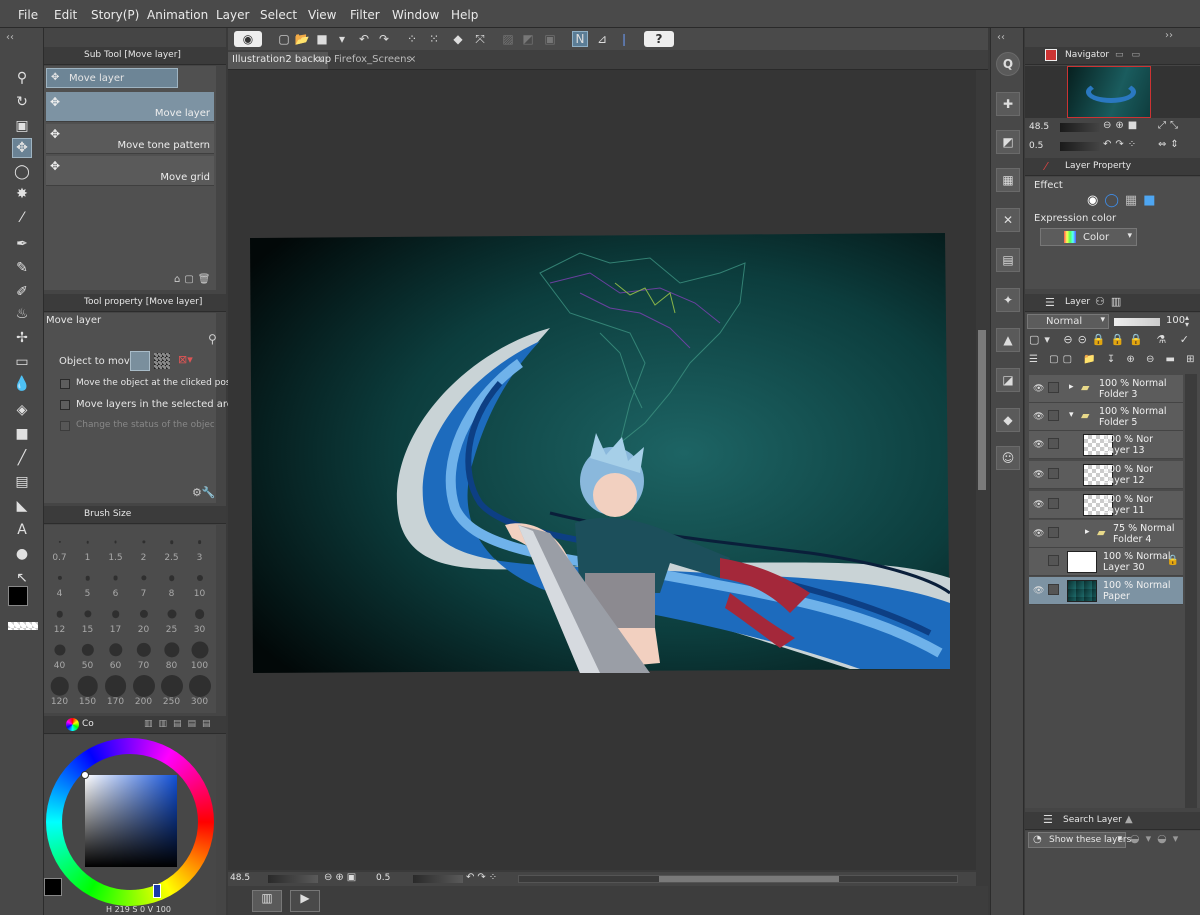  I want to click on layer-row: 👁 ▸ ▰ 100 % Normal Folder 3, so click(1106, 389).